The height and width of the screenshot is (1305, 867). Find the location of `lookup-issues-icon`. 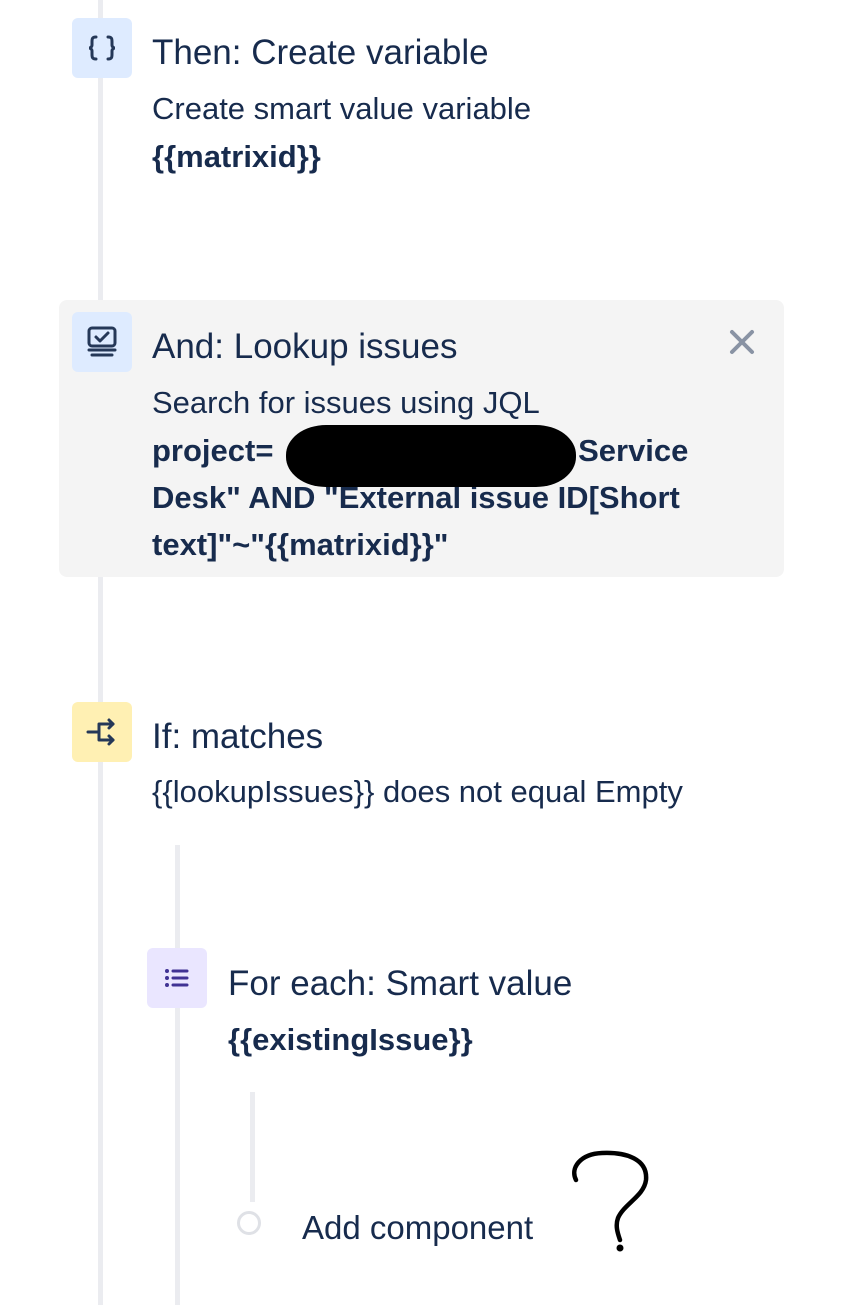

lookup-issues-icon is located at coordinates (102, 342).